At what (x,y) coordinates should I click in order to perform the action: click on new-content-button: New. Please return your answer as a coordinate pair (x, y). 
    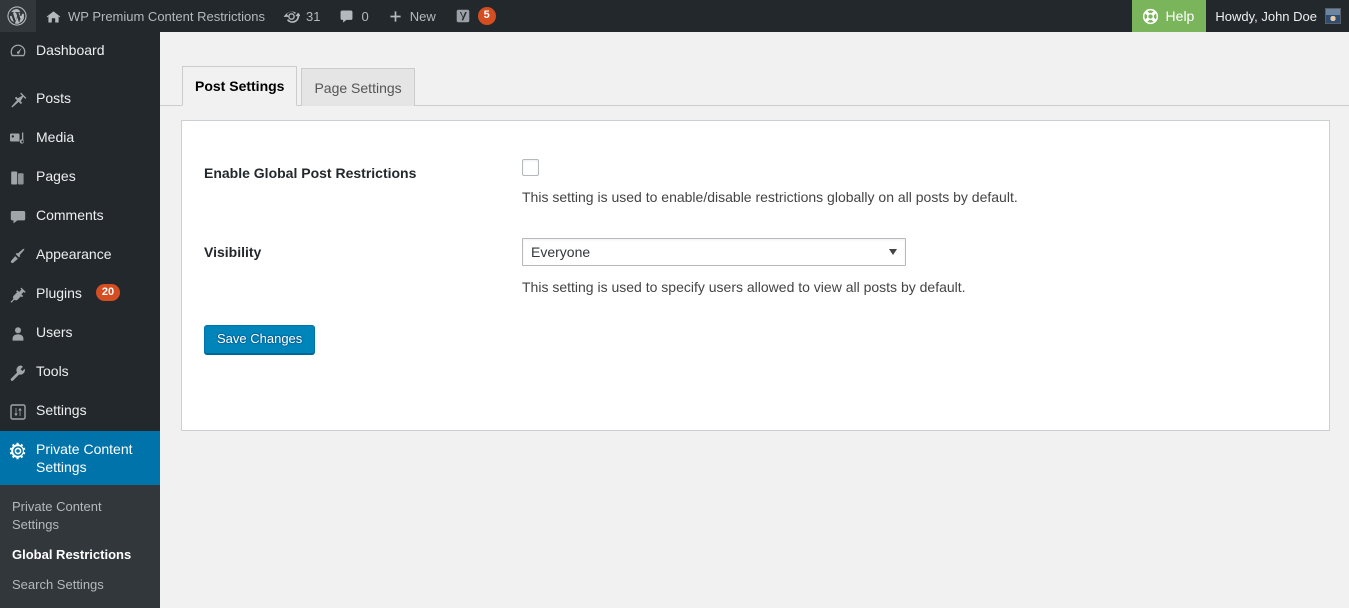
    Looking at the image, I should click on (411, 16).